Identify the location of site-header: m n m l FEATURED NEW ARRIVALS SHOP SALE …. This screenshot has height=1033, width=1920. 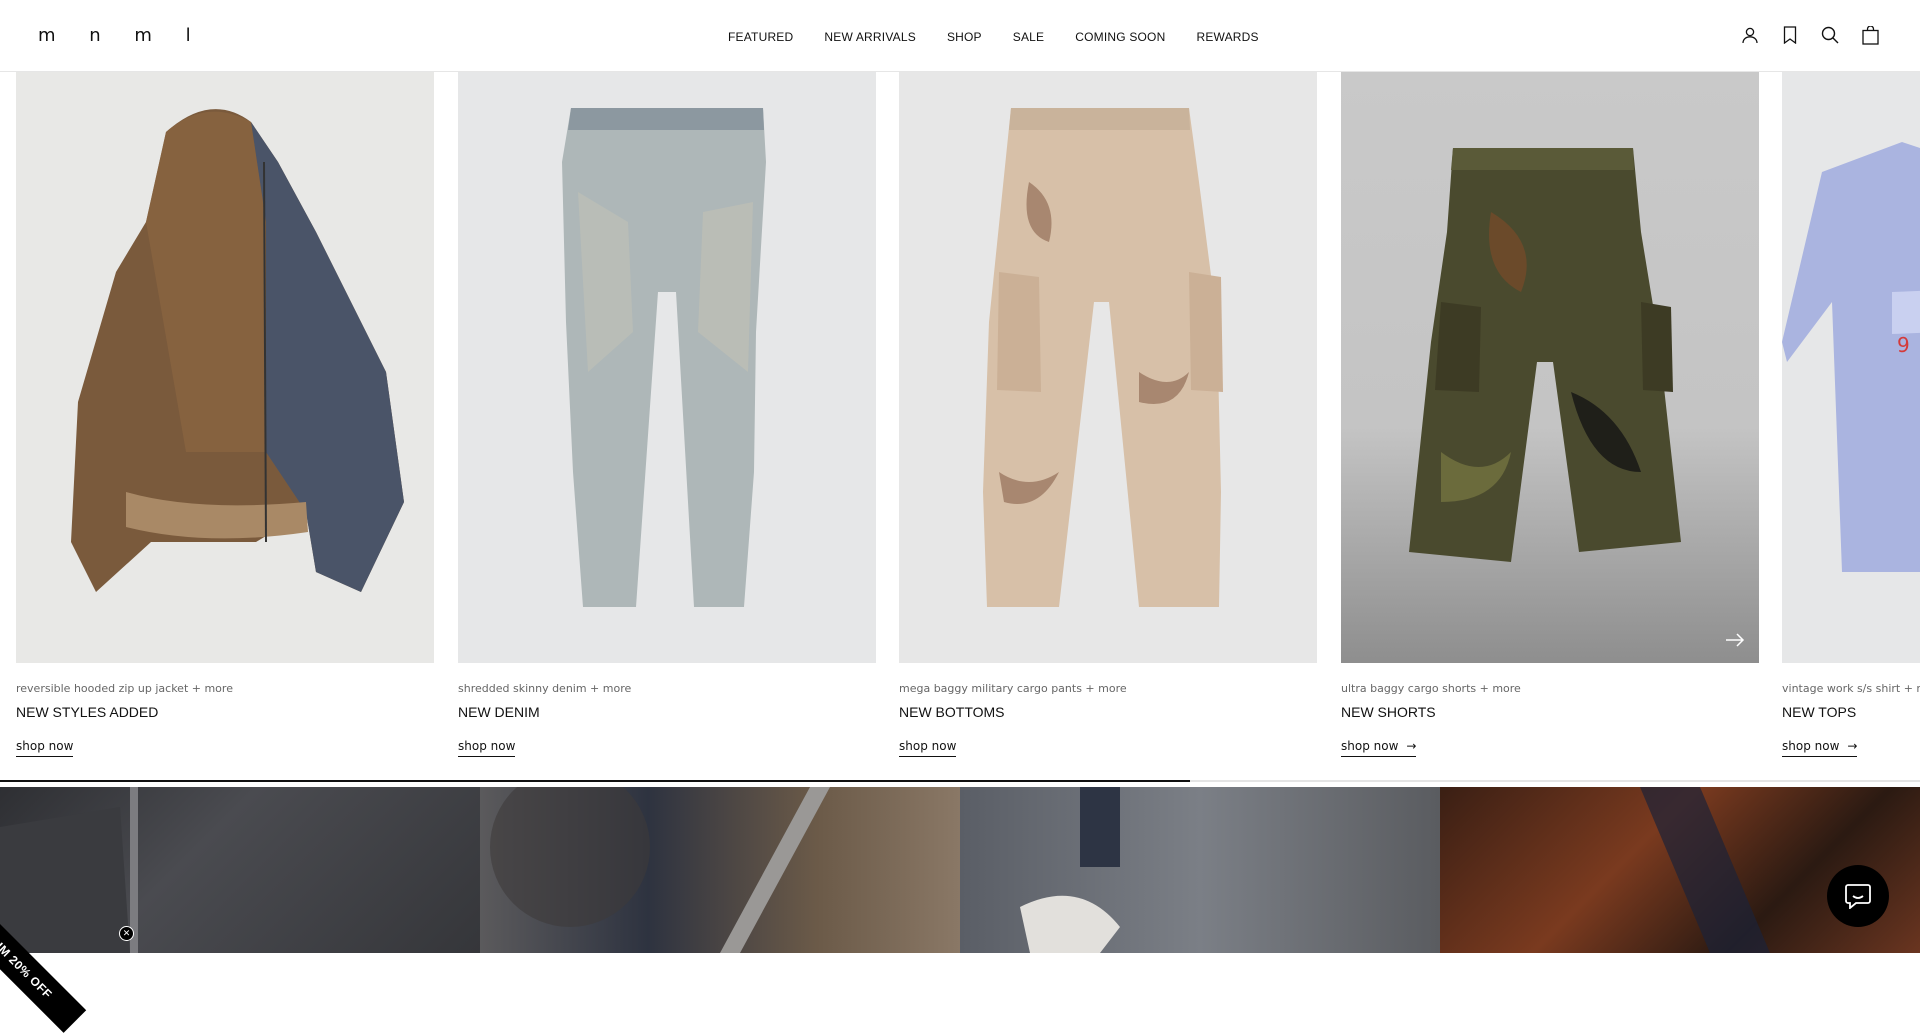
(960, 36).